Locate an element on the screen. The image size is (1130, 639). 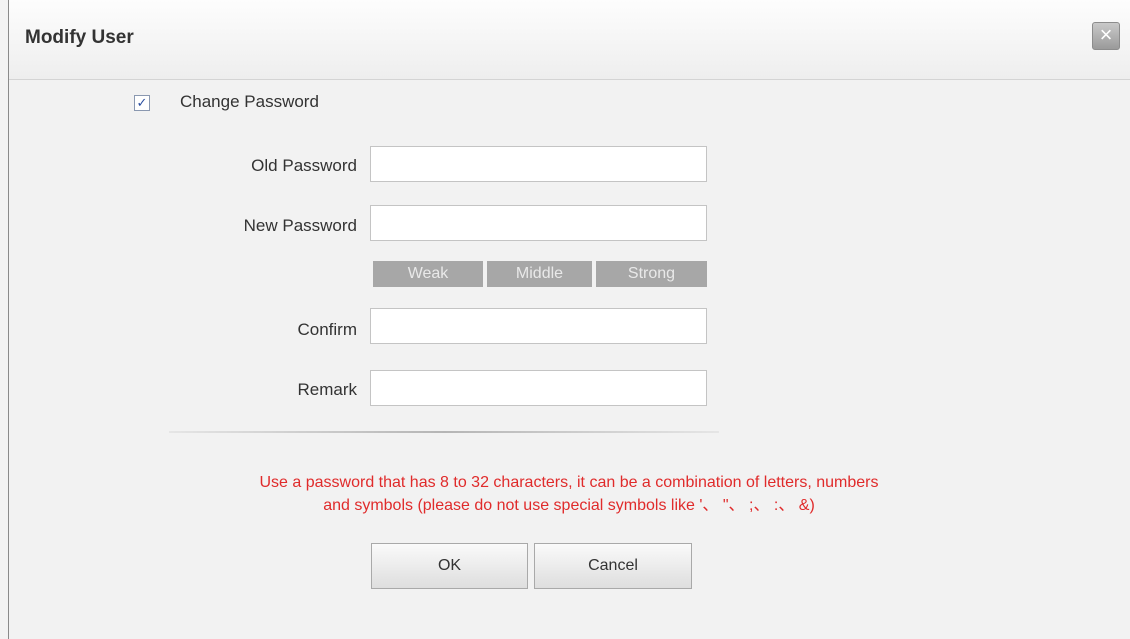
change-password-label: Change Password is located at coordinates (249, 102).